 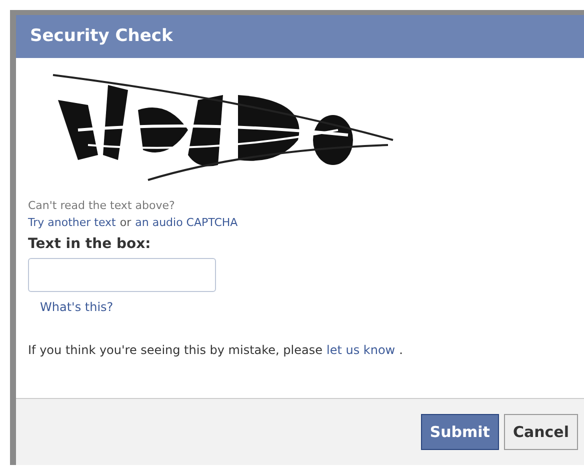 What do you see at coordinates (90, 244) in the screenshot?
I see `field-label: Text in the box:` at bounding box center [90, 244].